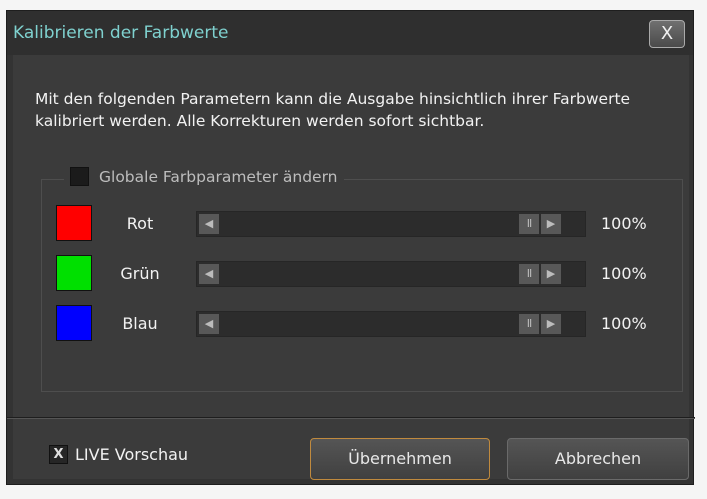  Describe the element at coordinates (667, 34) in the screenshot. I see `close-button: X` at that location.